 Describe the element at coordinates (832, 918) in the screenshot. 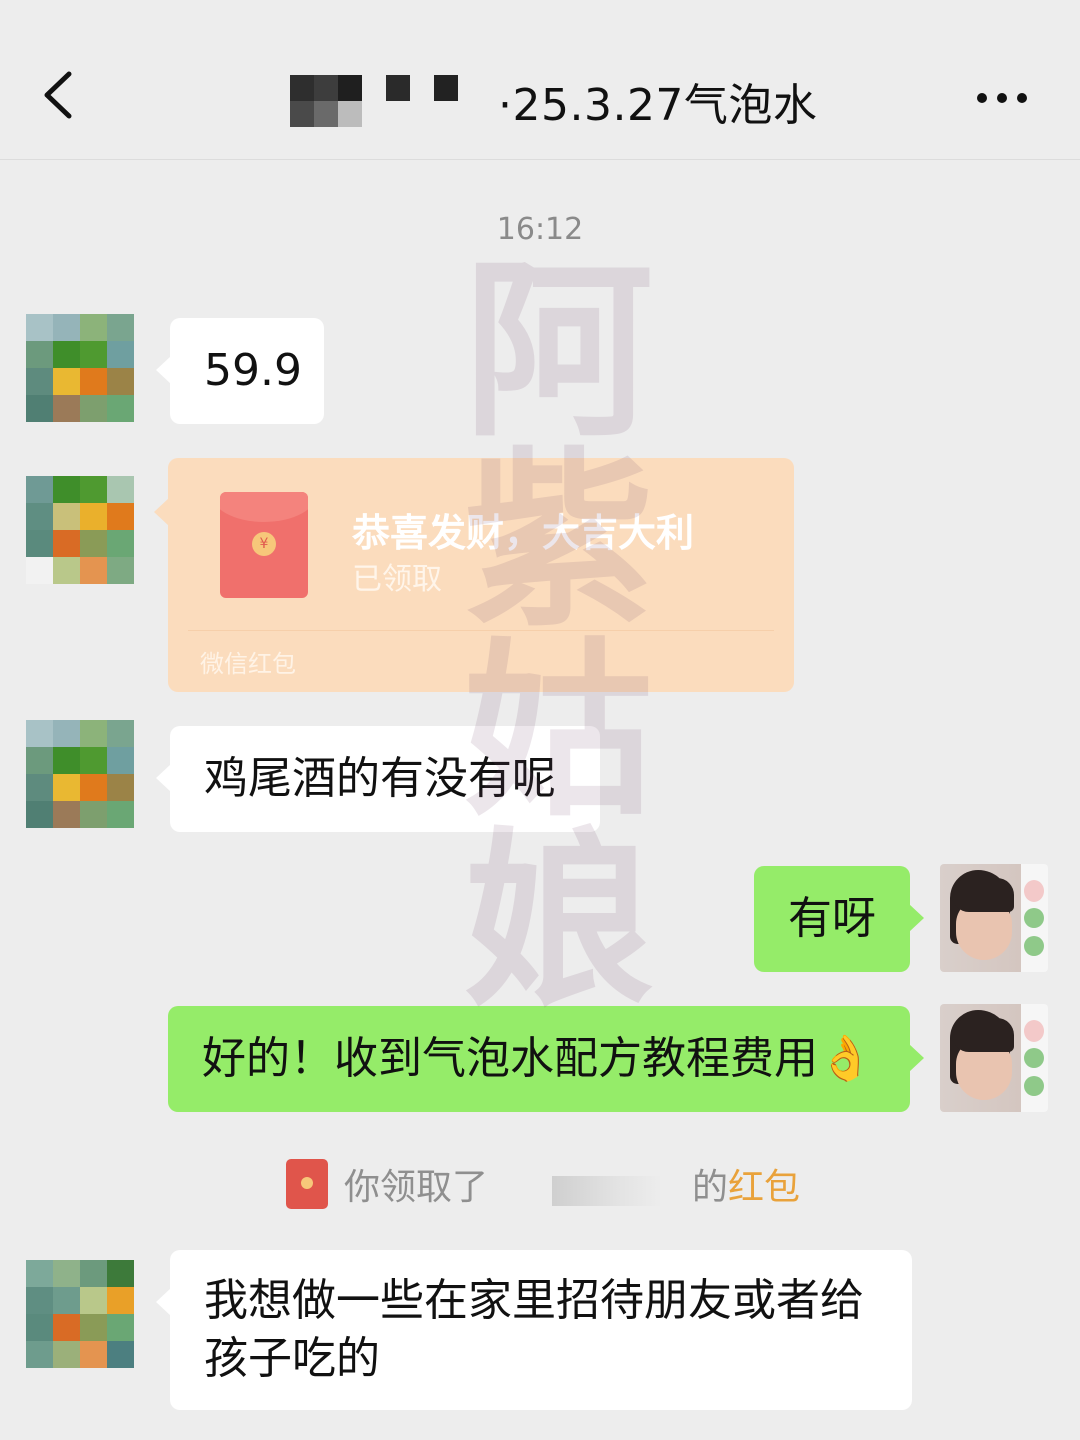

I see `message-text: 有呀` at that location.